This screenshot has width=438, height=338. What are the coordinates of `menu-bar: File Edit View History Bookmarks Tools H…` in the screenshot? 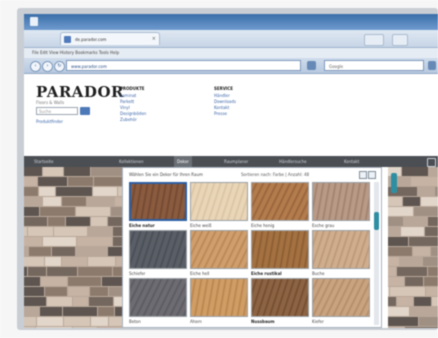 It's located at (231, 53).